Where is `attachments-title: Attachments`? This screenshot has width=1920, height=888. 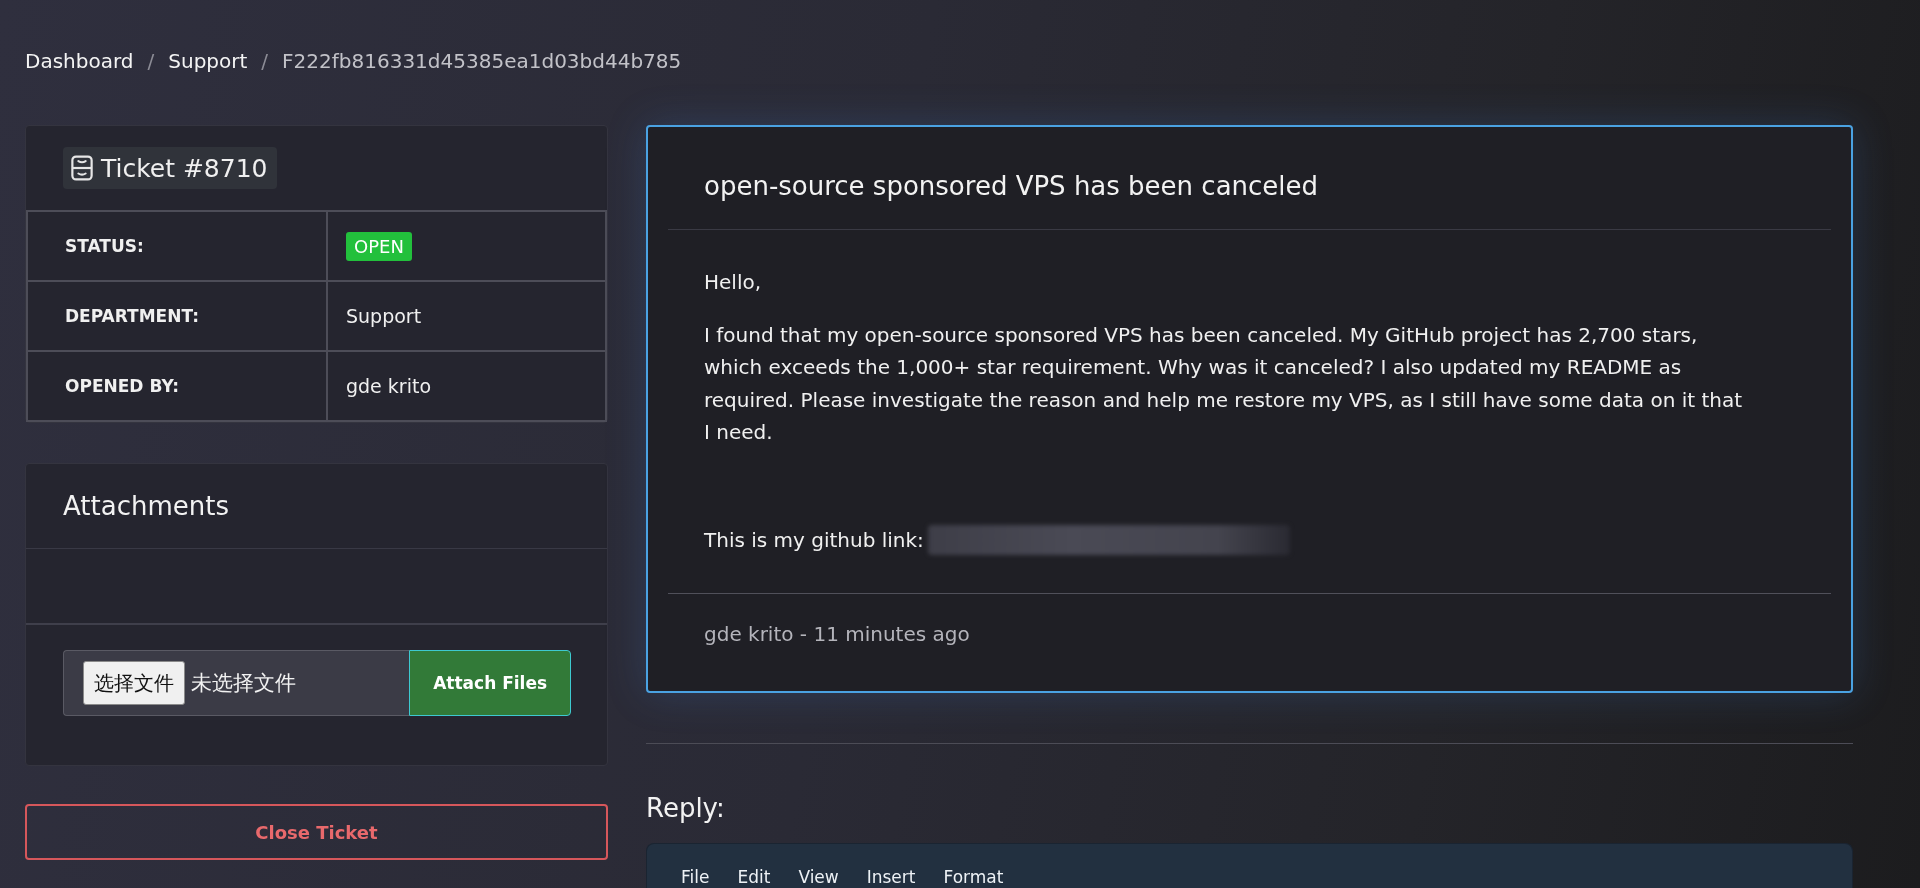
attachments-title: Attachments is located at coordinates (146, 506).